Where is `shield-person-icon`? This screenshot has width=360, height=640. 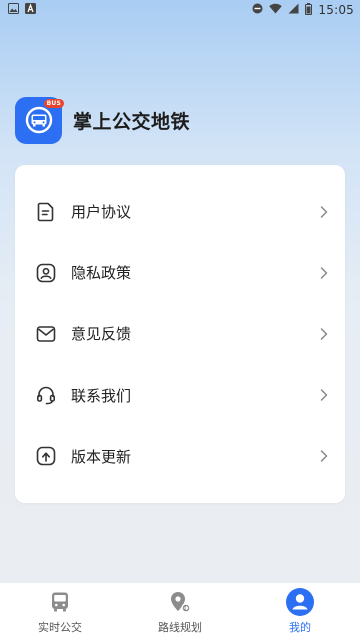
shield-person-icon is located at coordinates (46, 273).